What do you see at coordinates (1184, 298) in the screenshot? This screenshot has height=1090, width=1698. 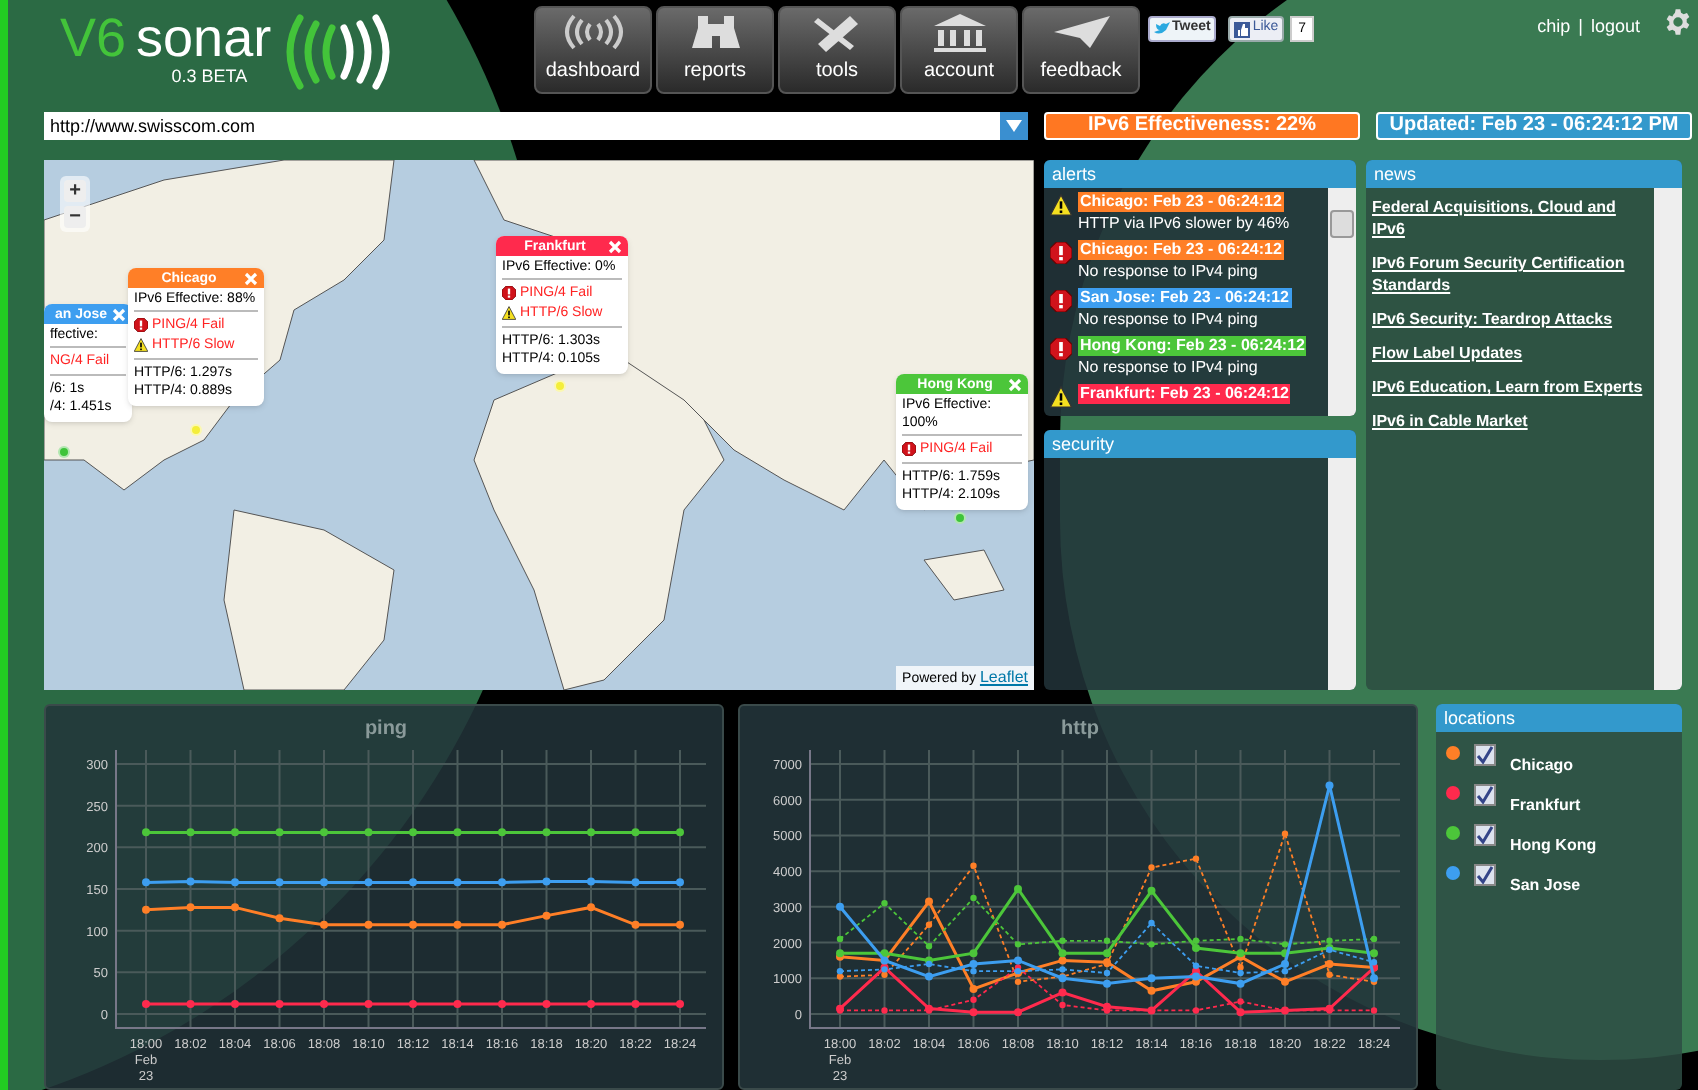 I see `alert-title: San Jose: Feb 23 - 06:24:12` at bounding box center [1184, 298].